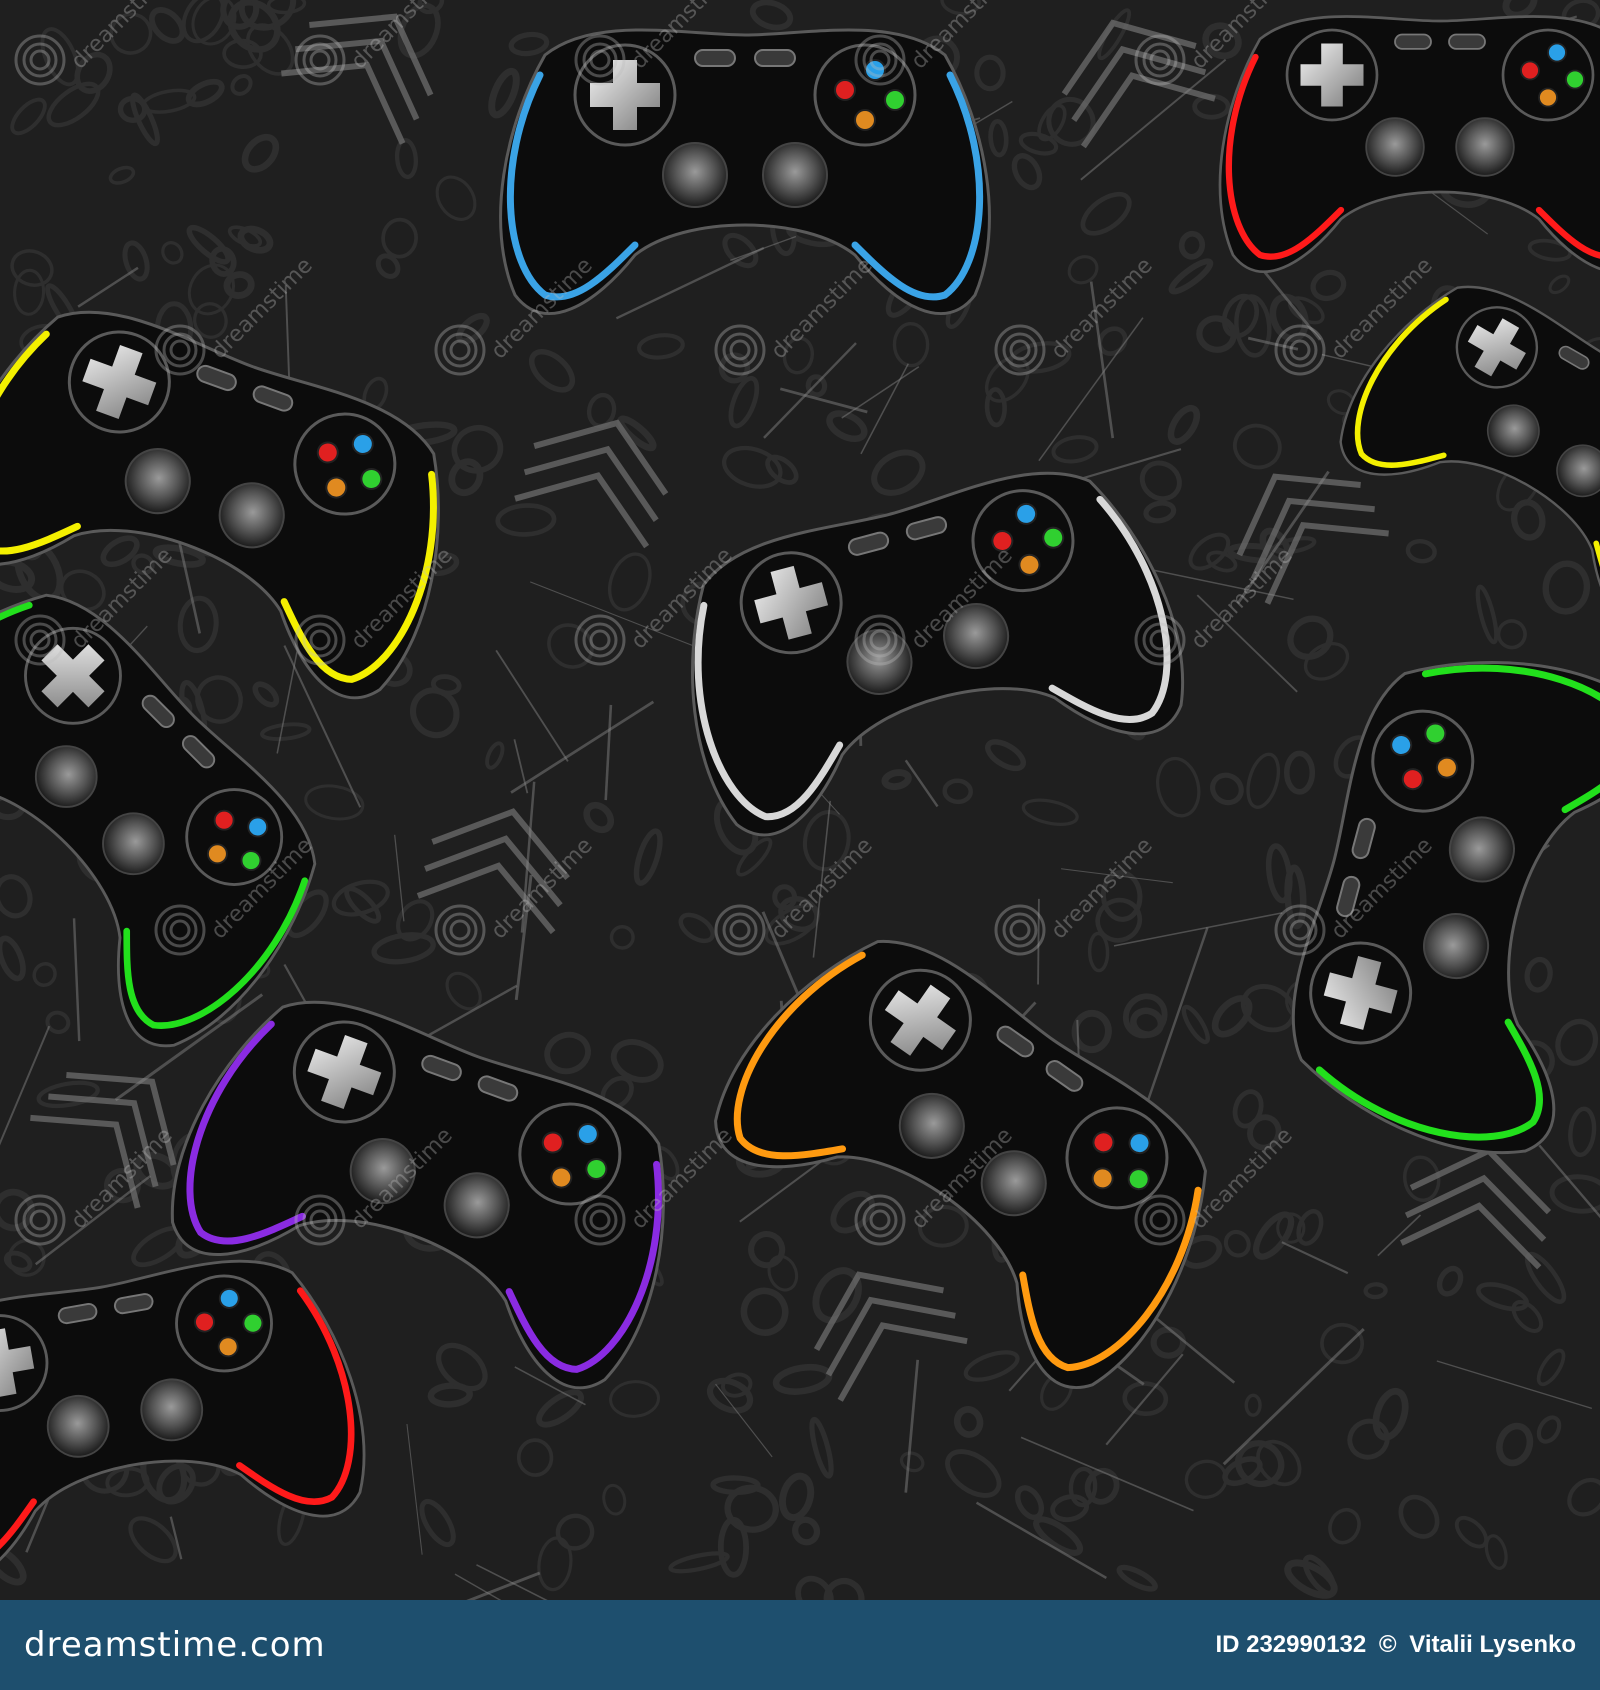  What do you see at coordinates (1038, 941) in the screenshot?
I see `scratch-line` at bounding box center [1038, 941].